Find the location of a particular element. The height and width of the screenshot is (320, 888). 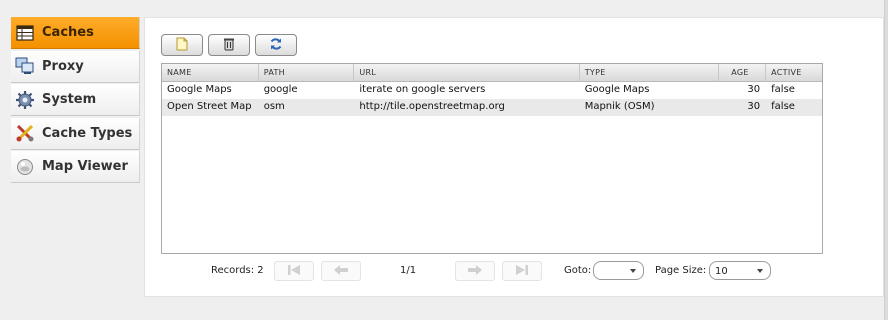

pagination-bar: Records: 2 1/1 Goto: Page Size: 10 is located at coordinates (492, 271).